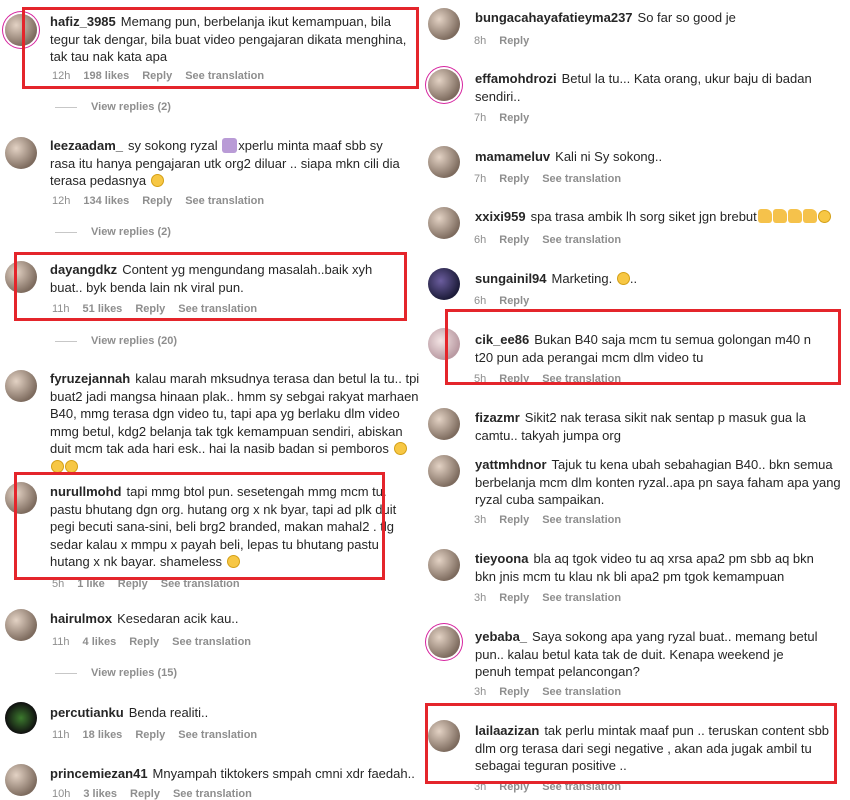 The width and height of the screenshot is (850, 800). What do you see at coordinates (83, 269) in the screenshot?
I see `username: dayangdkz` at bounding box center [83, 269].